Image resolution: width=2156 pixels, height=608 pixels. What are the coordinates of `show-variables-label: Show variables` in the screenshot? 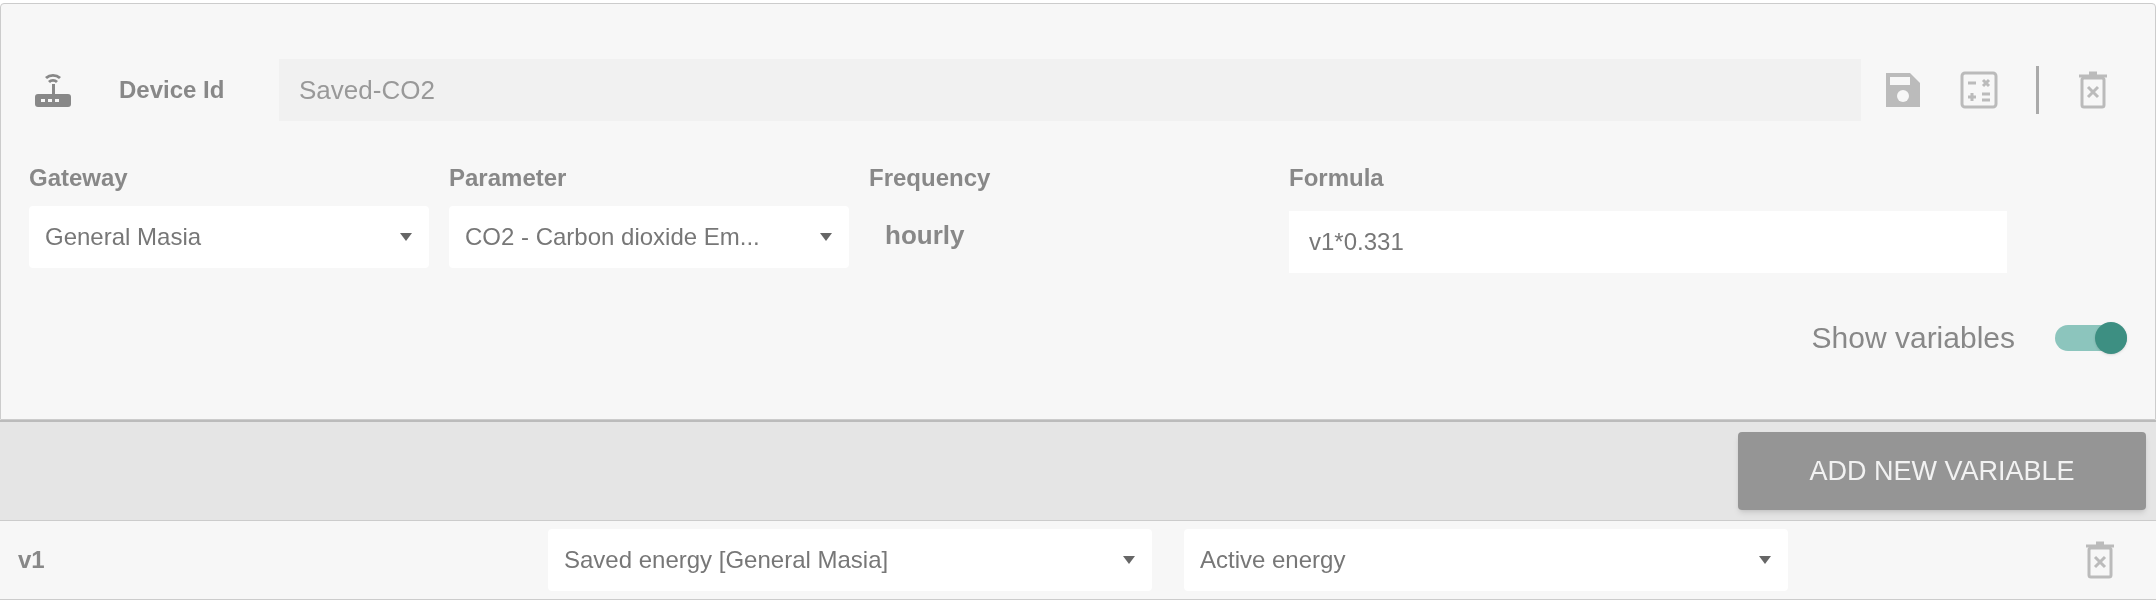 It's located at (1913, 338).